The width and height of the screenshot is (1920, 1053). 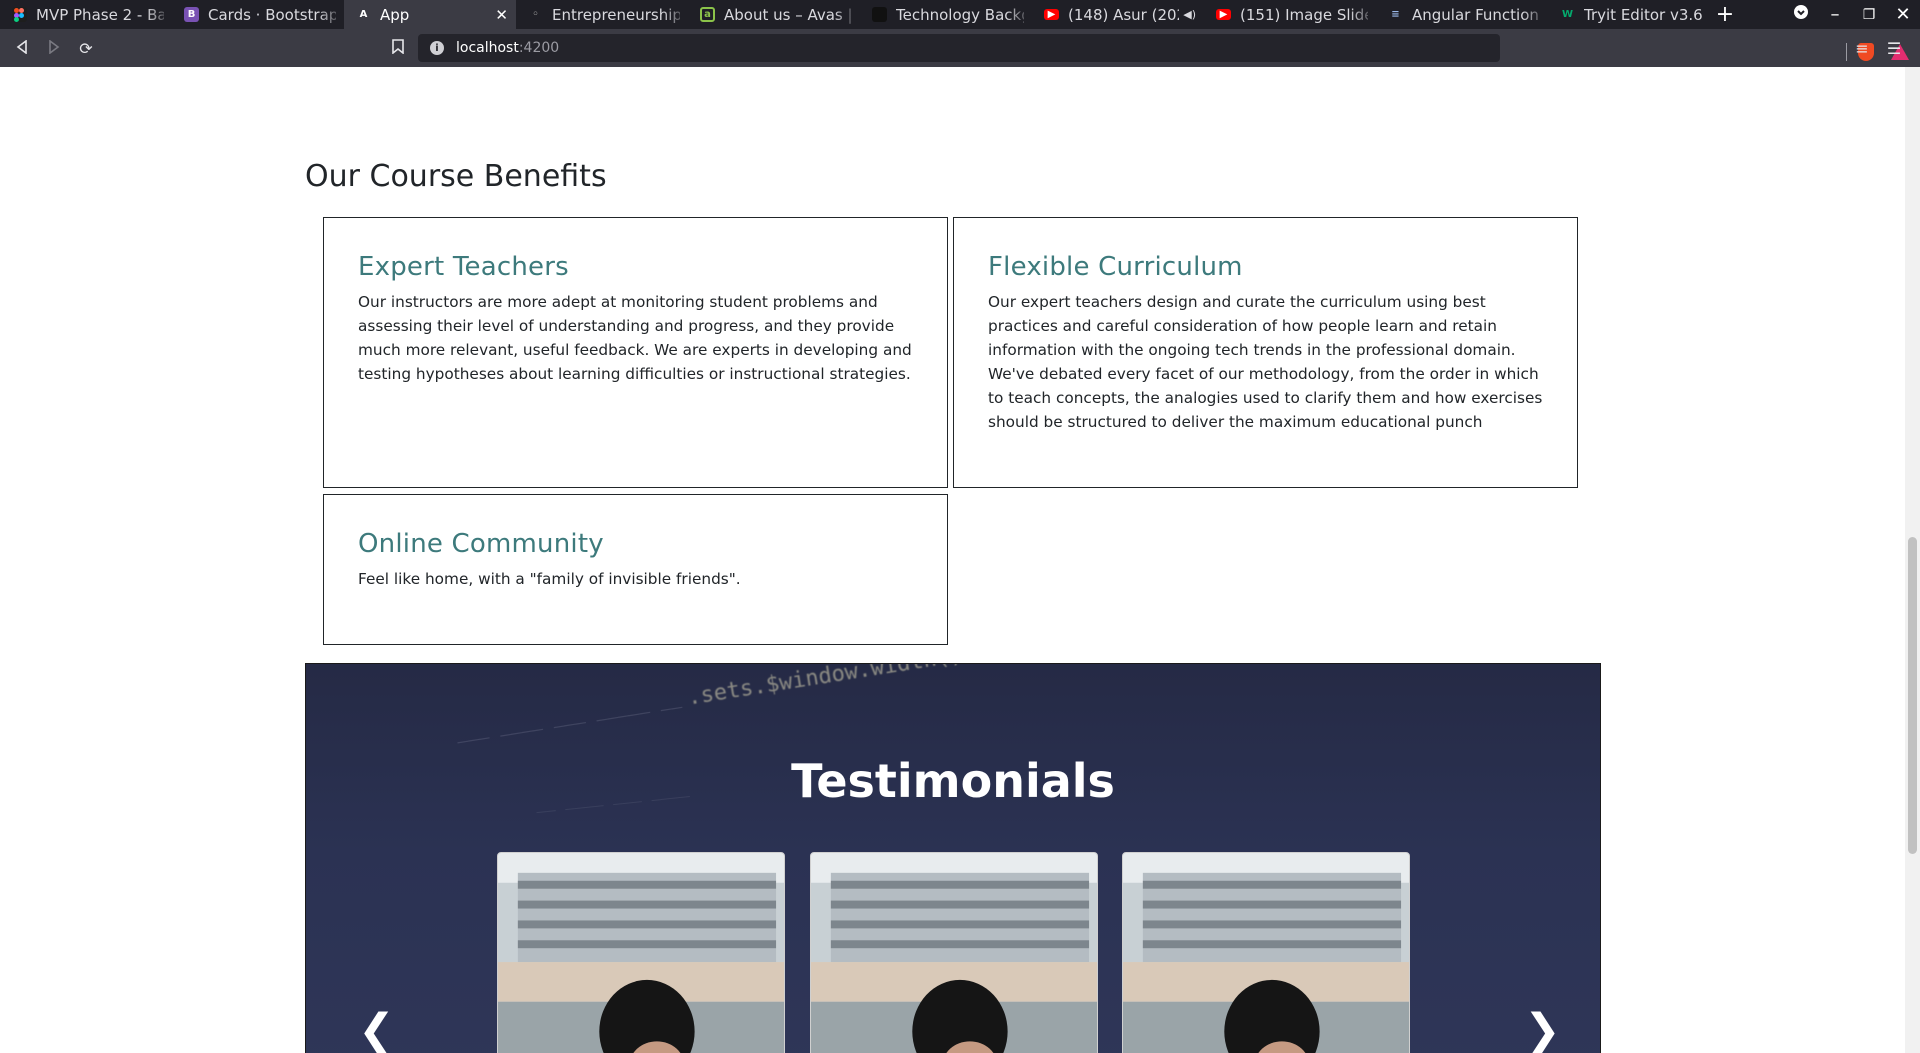 What do you see at coordinates (487, 48) in the screenshot?
I see `url-host: localhost` at bounding box center [487, 48].